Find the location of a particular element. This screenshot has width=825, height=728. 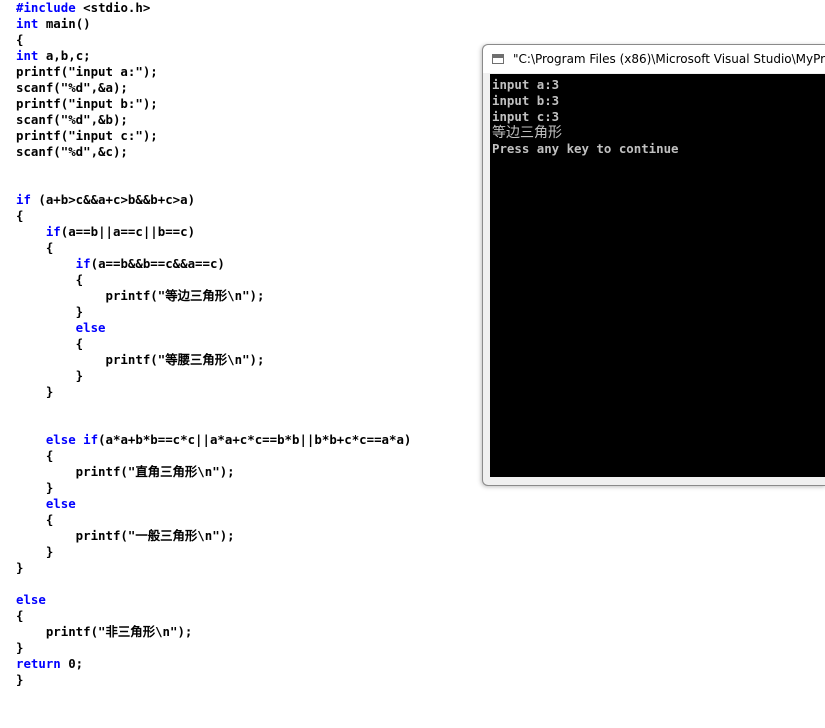

code-text: main() is located at coordinates (64, 23).